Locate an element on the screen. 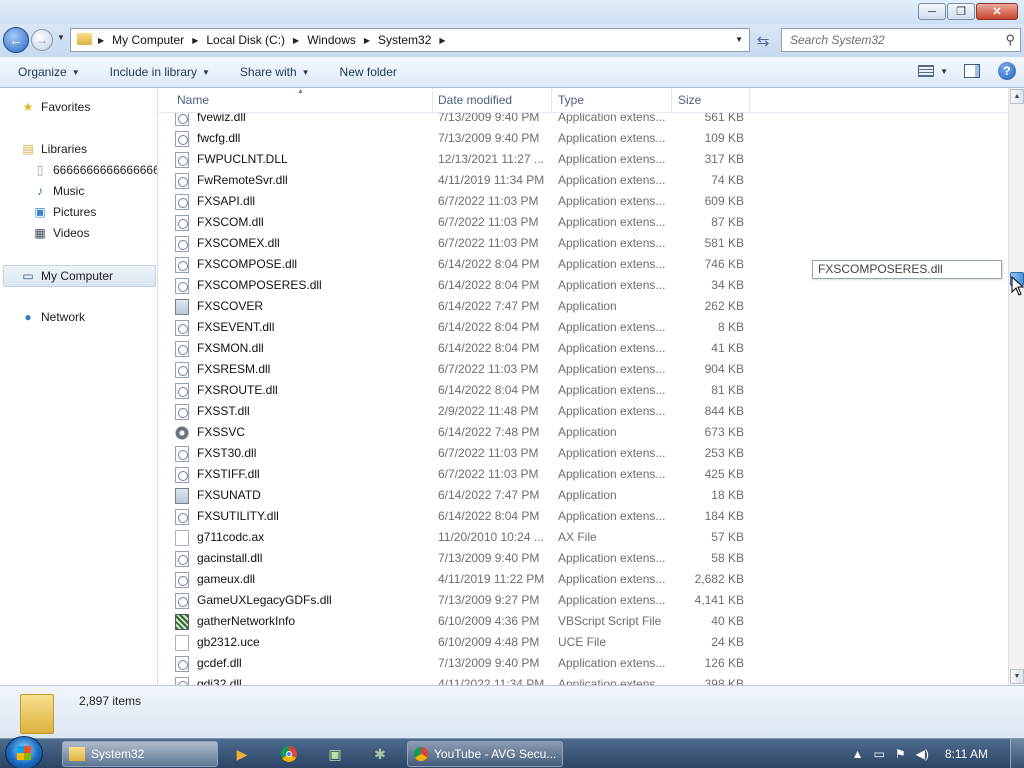 This screenshot has width=1024, height=768. sidebar-item-library-666: ▯ 666666666666666666 is located at coordinates (94, 170).